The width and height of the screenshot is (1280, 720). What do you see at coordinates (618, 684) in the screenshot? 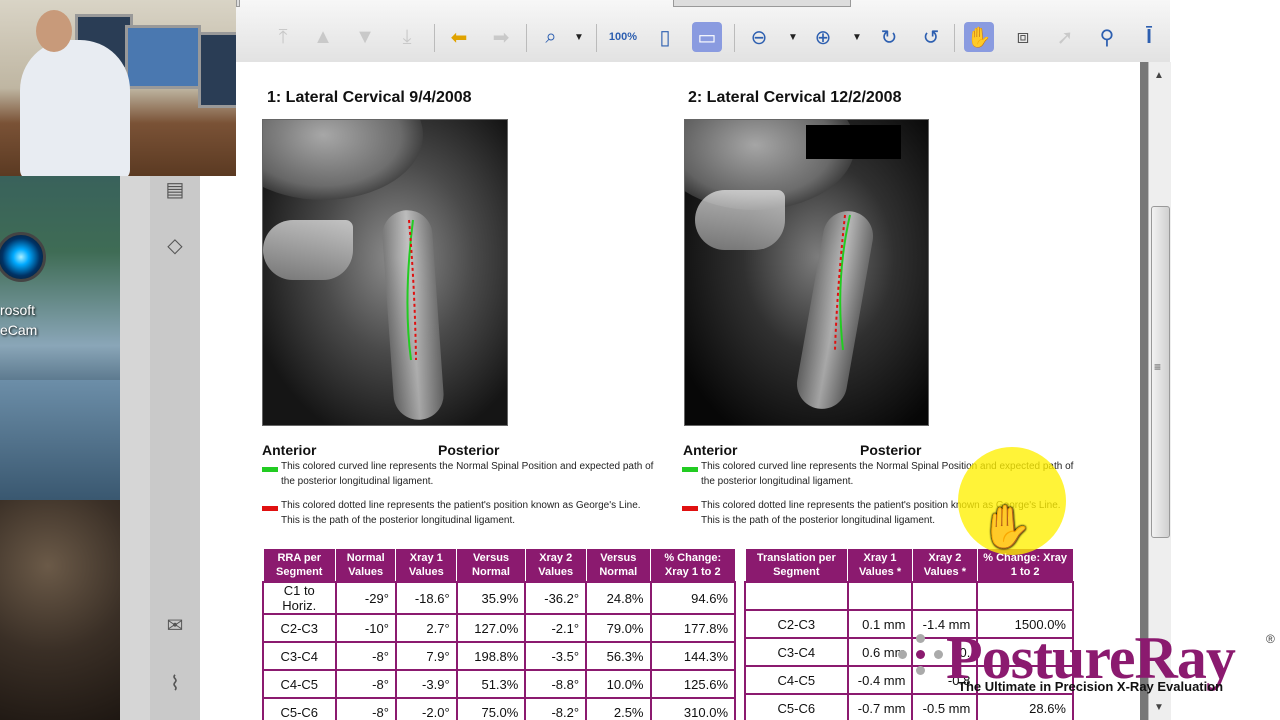
I see `table-cell: 10.0%` at bounding box center [618, 684].